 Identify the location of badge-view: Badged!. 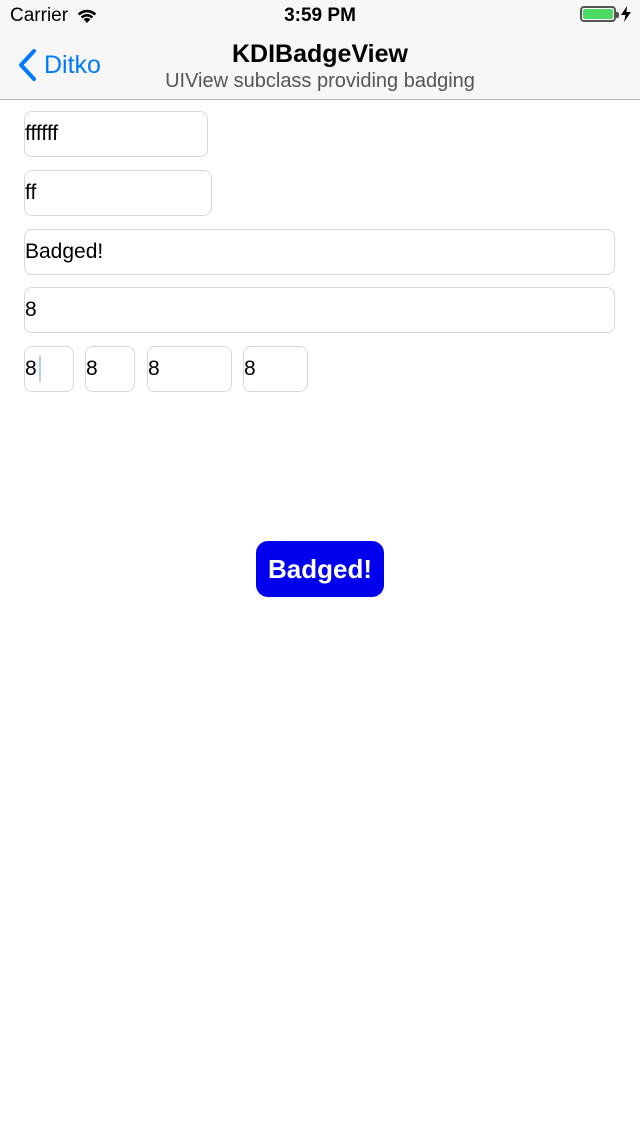
(320, 569).